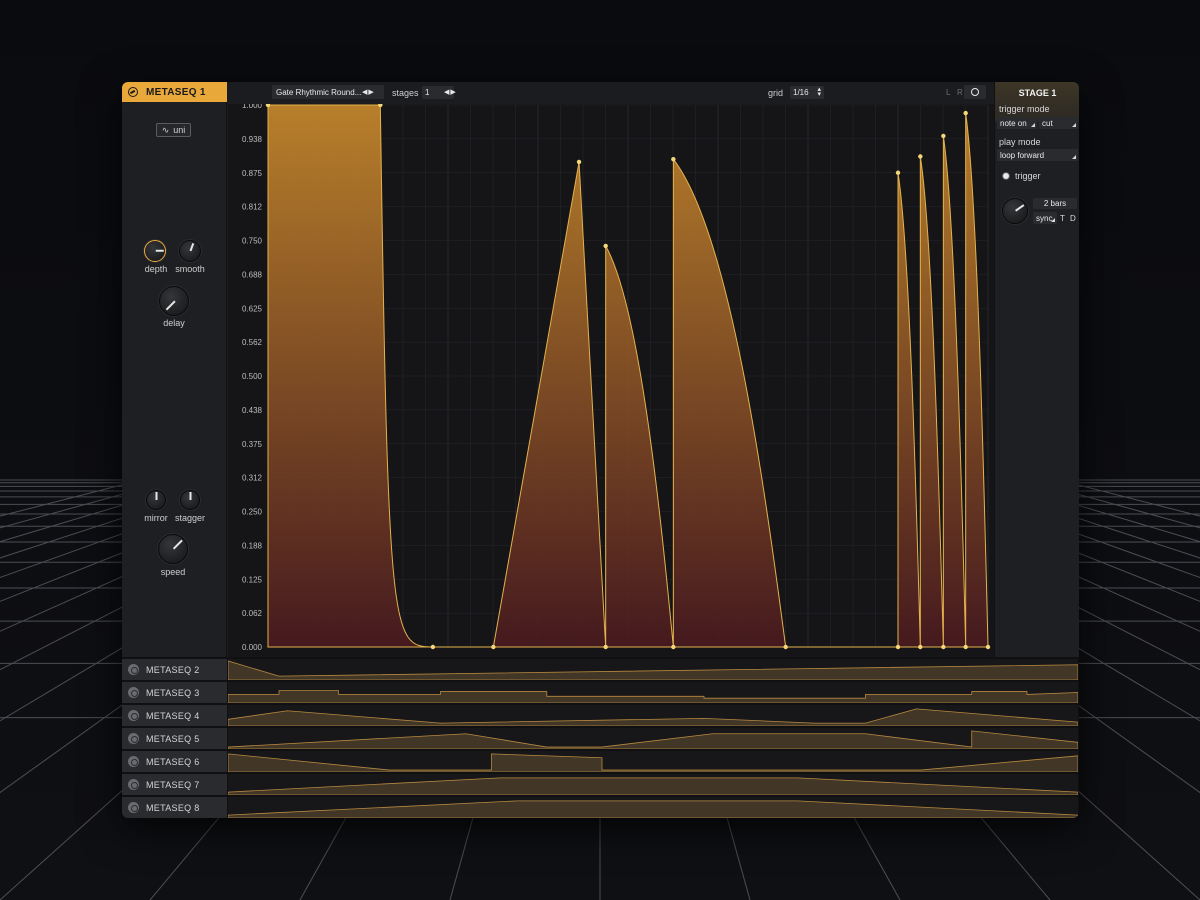 The image size is (1200, 900). I want to click on y-tick-label: 0.688, so click(252, 274).